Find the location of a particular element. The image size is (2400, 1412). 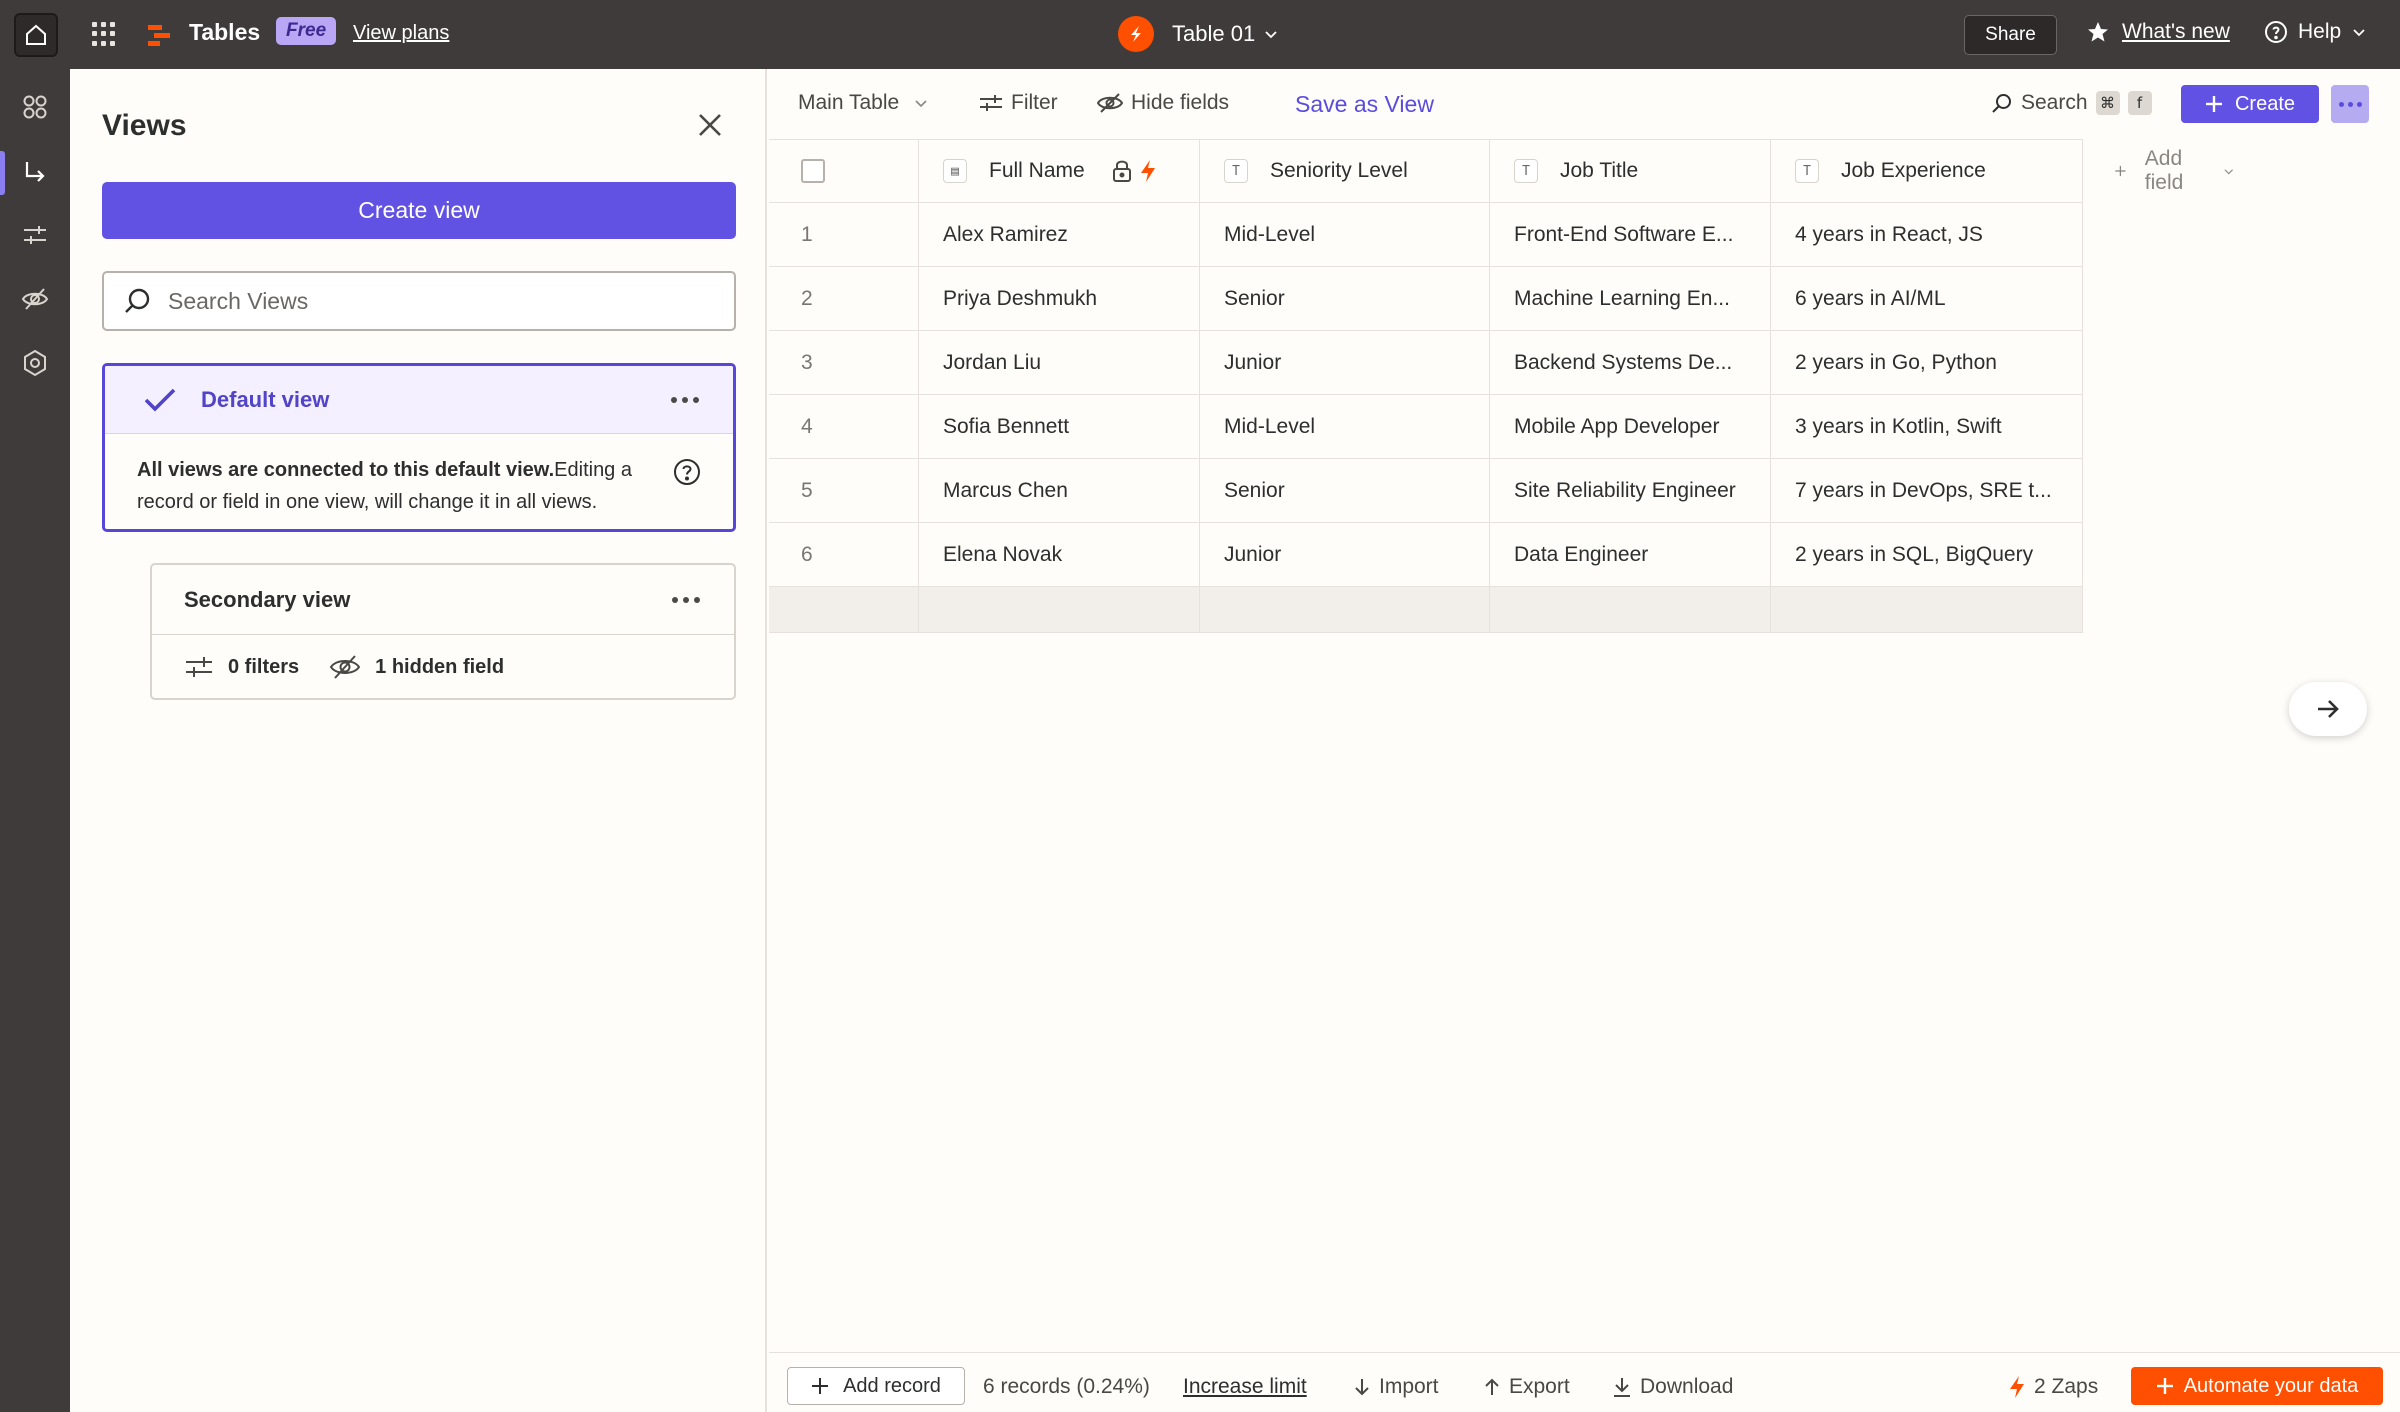

rail-settings-icon is located at coordinates (35, 363).